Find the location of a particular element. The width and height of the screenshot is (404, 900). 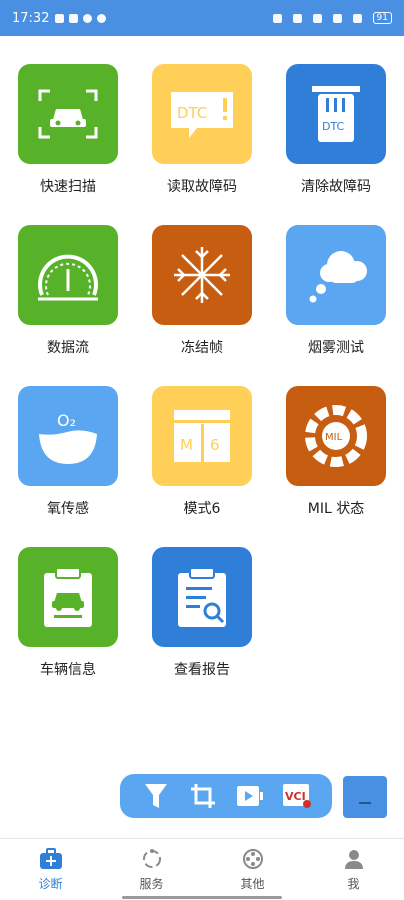

tile-smoke-test: 烟雾测试 is located at coordinates (336, 291).